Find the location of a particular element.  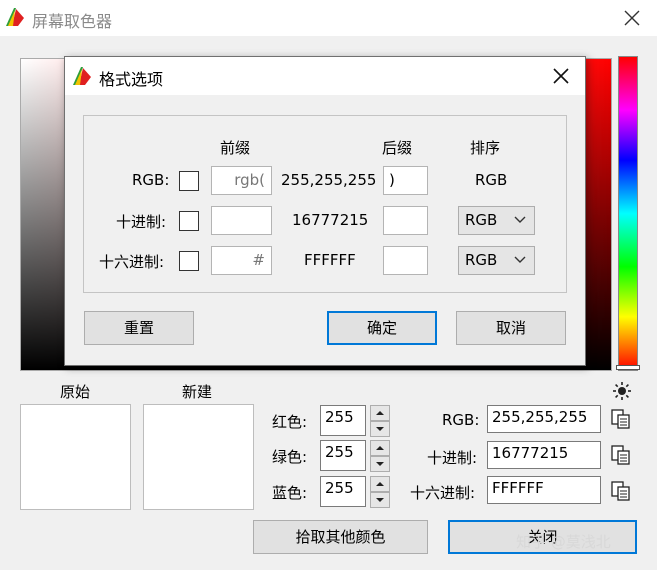

main-titlebar: 屏幕取色器 is located at coordinates (328, 18).